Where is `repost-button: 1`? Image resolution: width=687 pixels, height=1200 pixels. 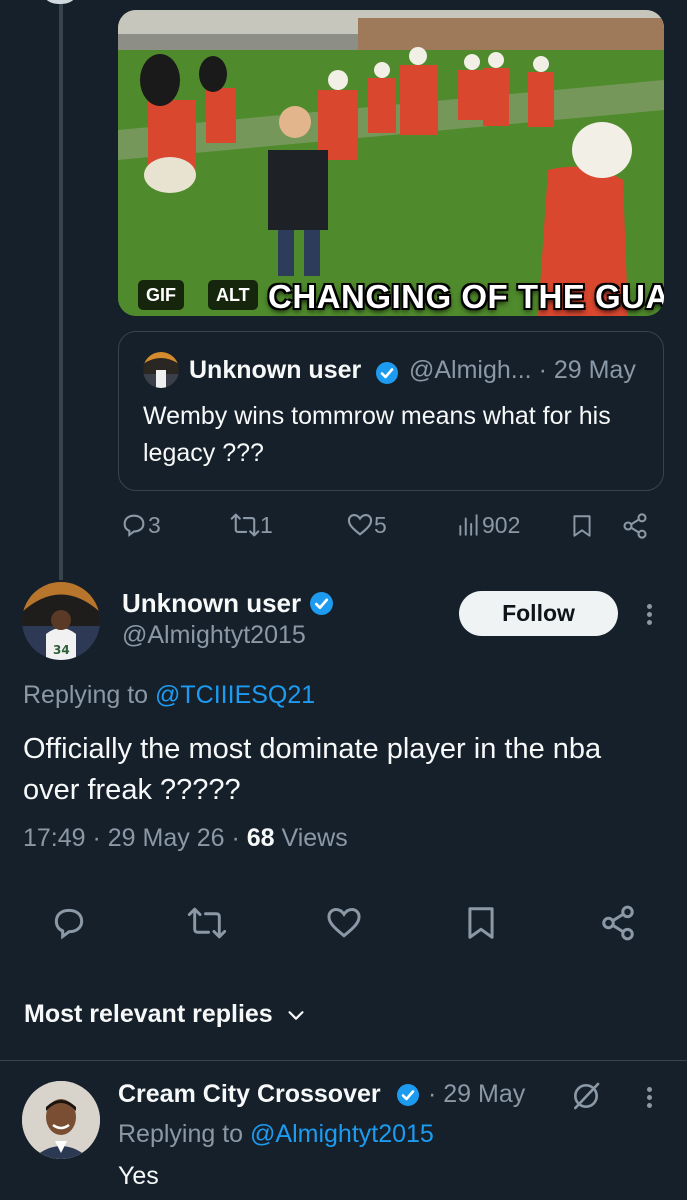
repost-button: 1 is located at coordinates (251, 525).